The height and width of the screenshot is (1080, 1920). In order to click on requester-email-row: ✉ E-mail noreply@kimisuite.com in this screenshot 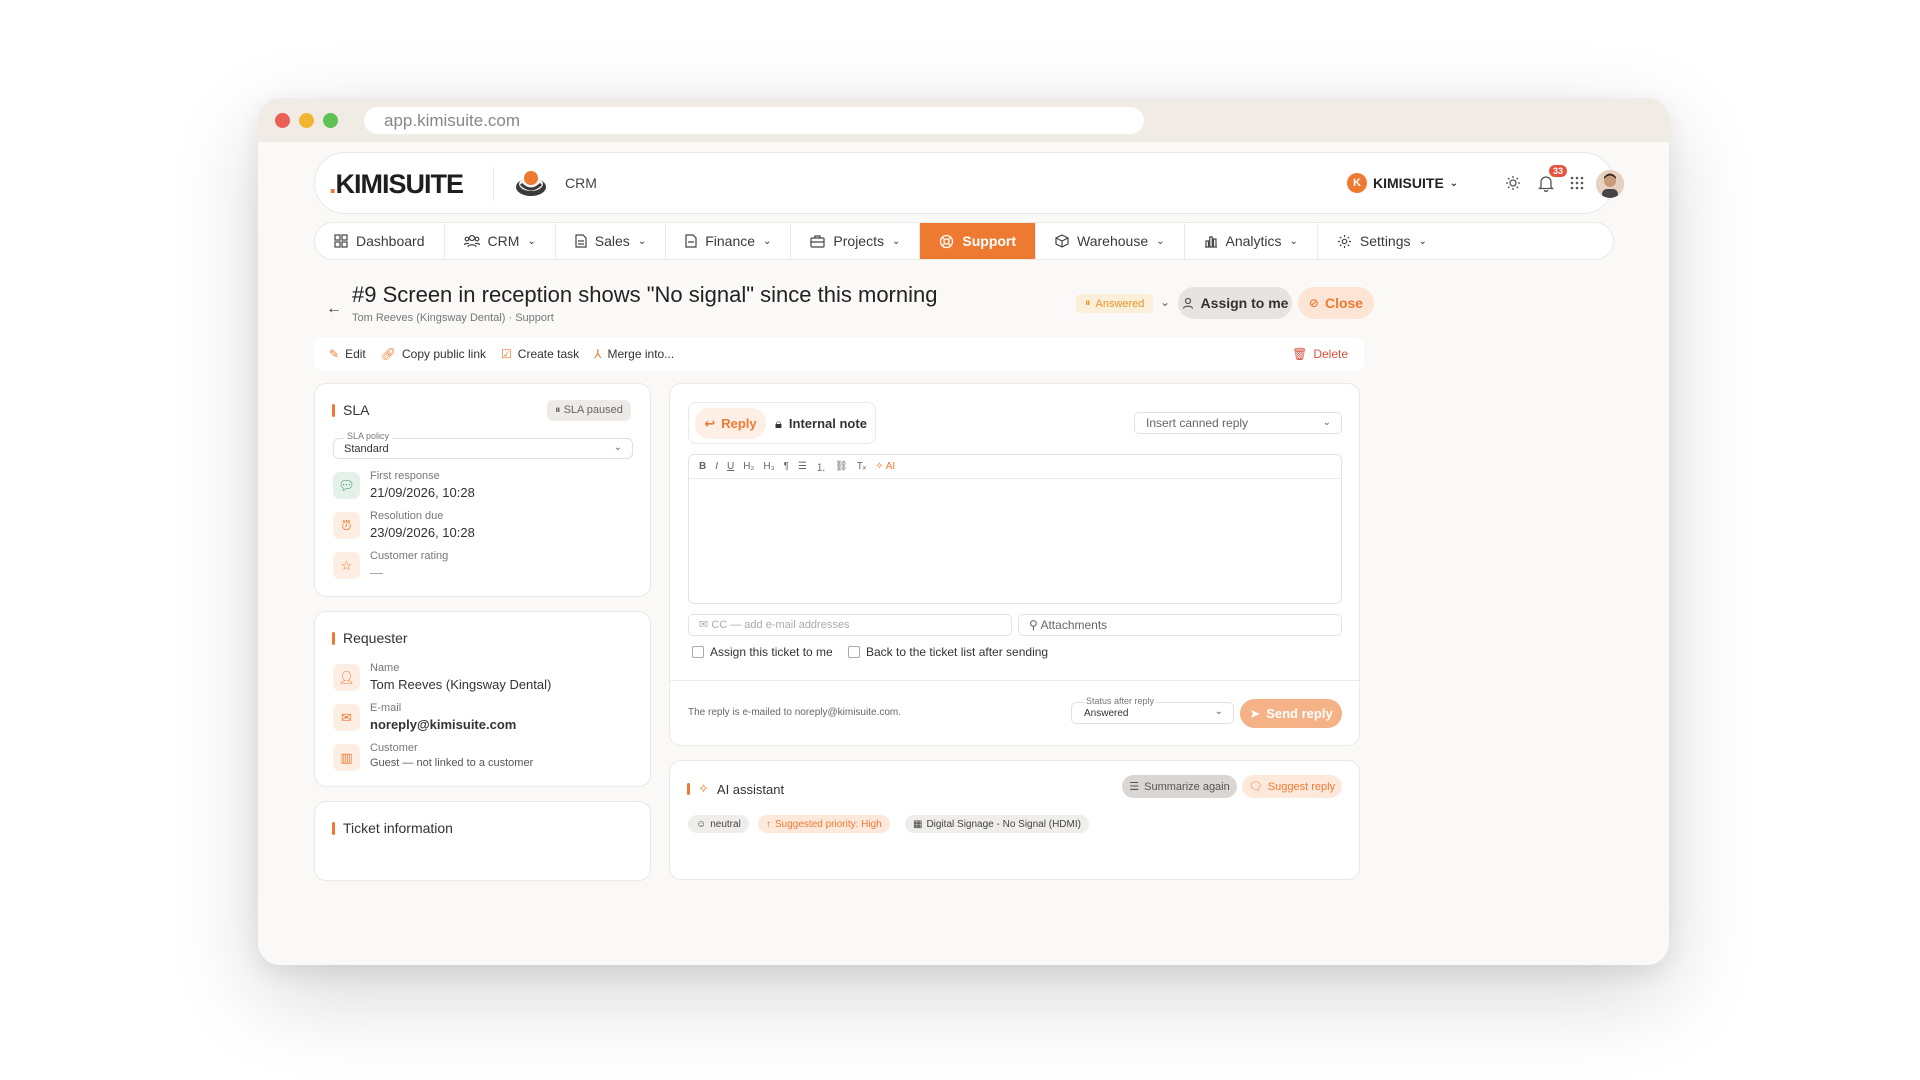, I will do `click(424, 717)`.